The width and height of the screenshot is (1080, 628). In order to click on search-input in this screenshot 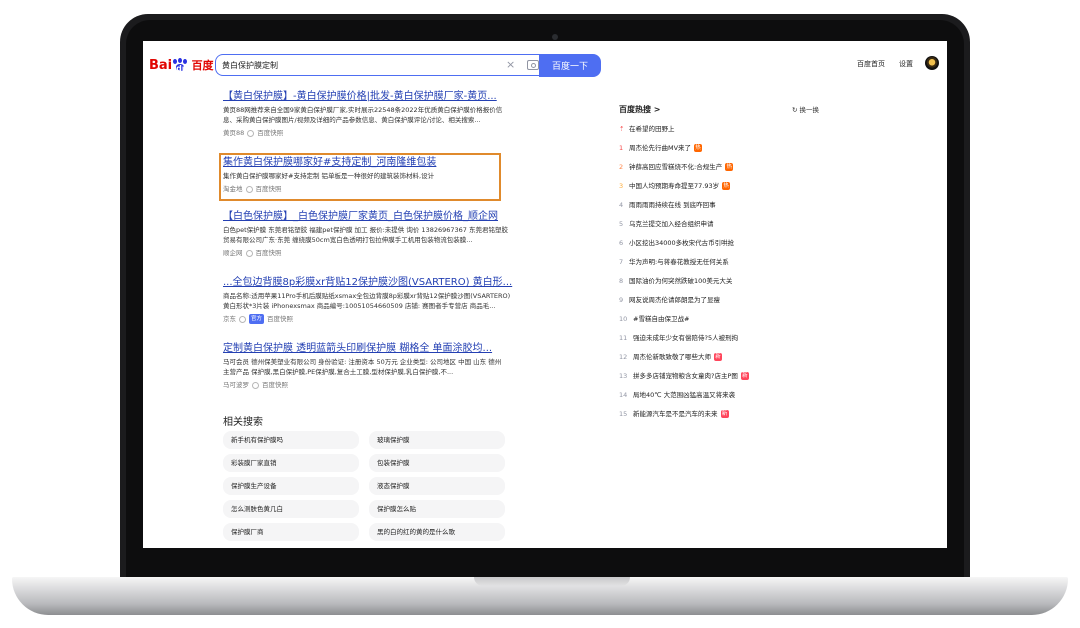, I will do `click(352, 65)`.